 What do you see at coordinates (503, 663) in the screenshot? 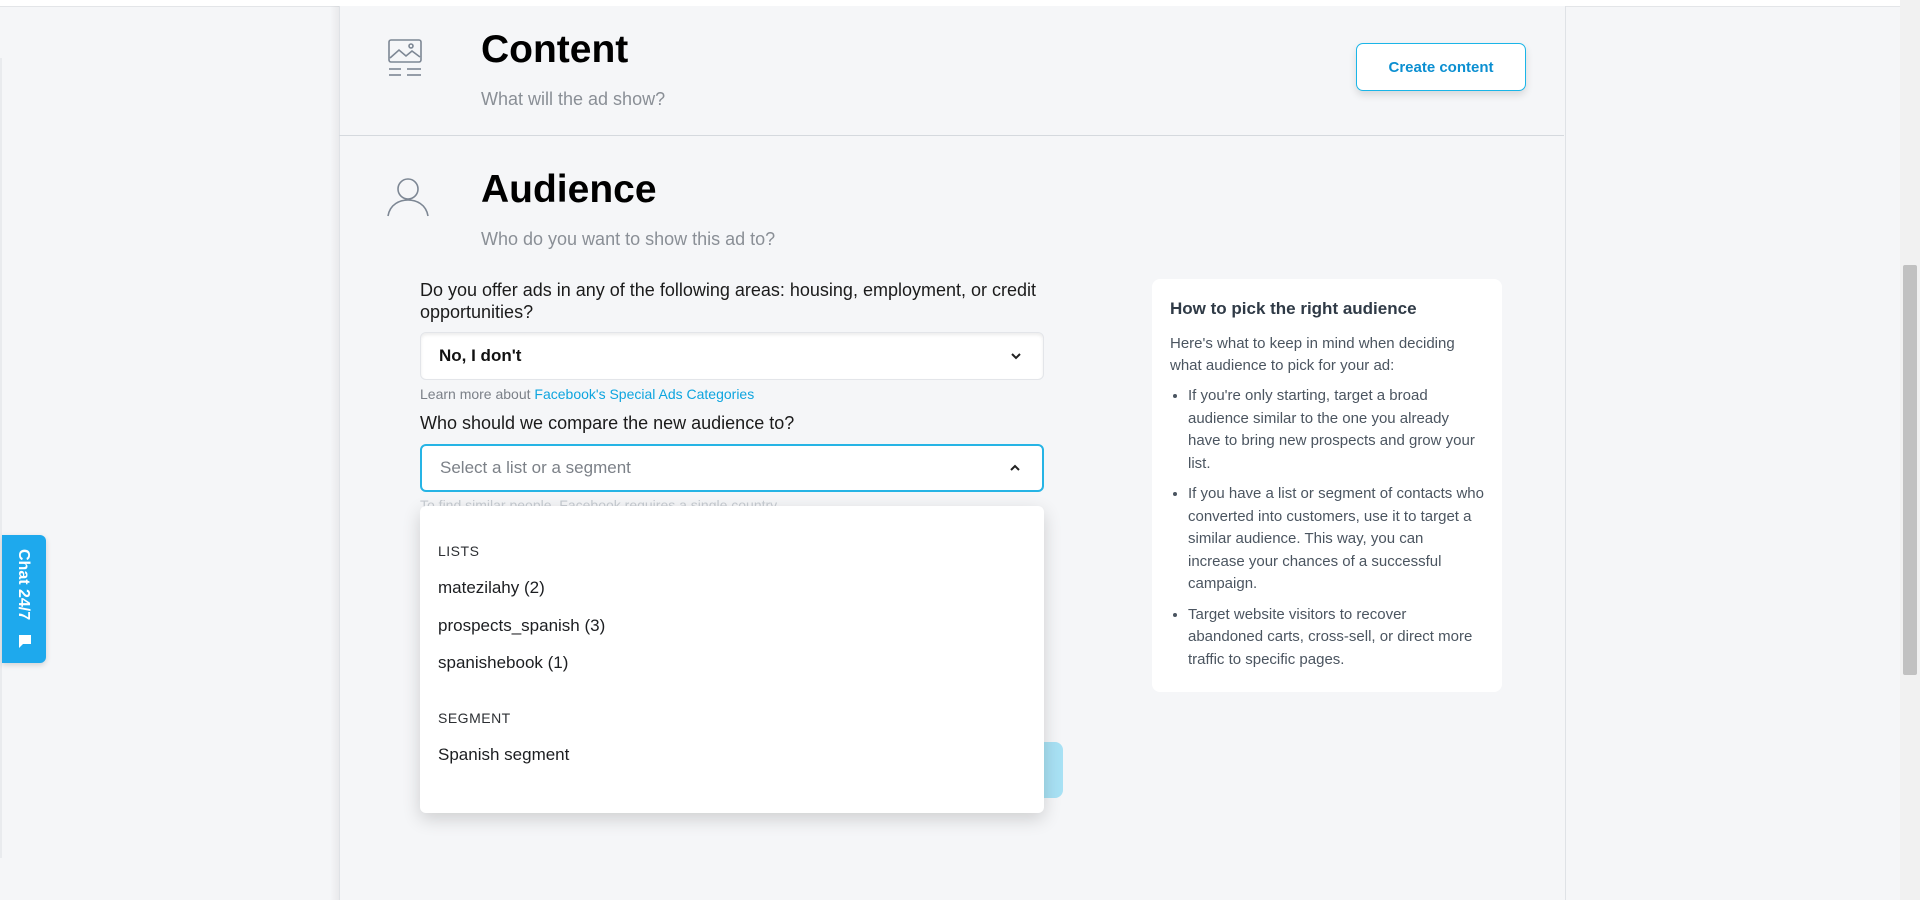
I see `list-option: spanishebook (1)` at bounding box center [503, 663].